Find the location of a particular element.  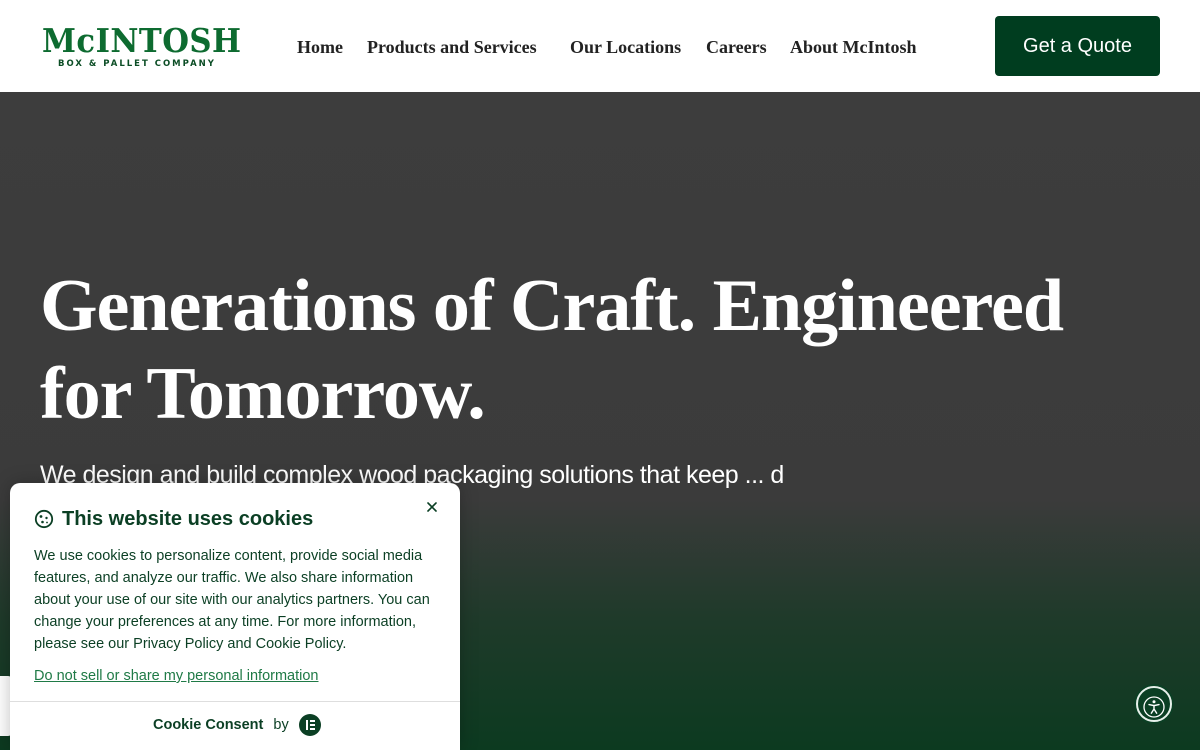

nav-careers: Careers is located at coordinates (736, 47).